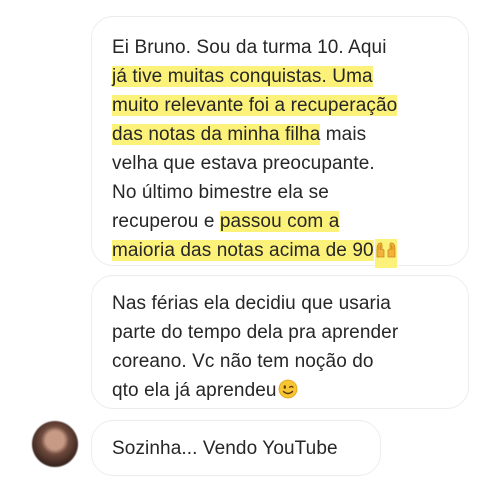 Image resolution: width=500 pixels, height=500 pixels. What do you see at coordinates (288, 393) in the screenshot?
I see `winking-face-icon` at bounding box center [288, 393].